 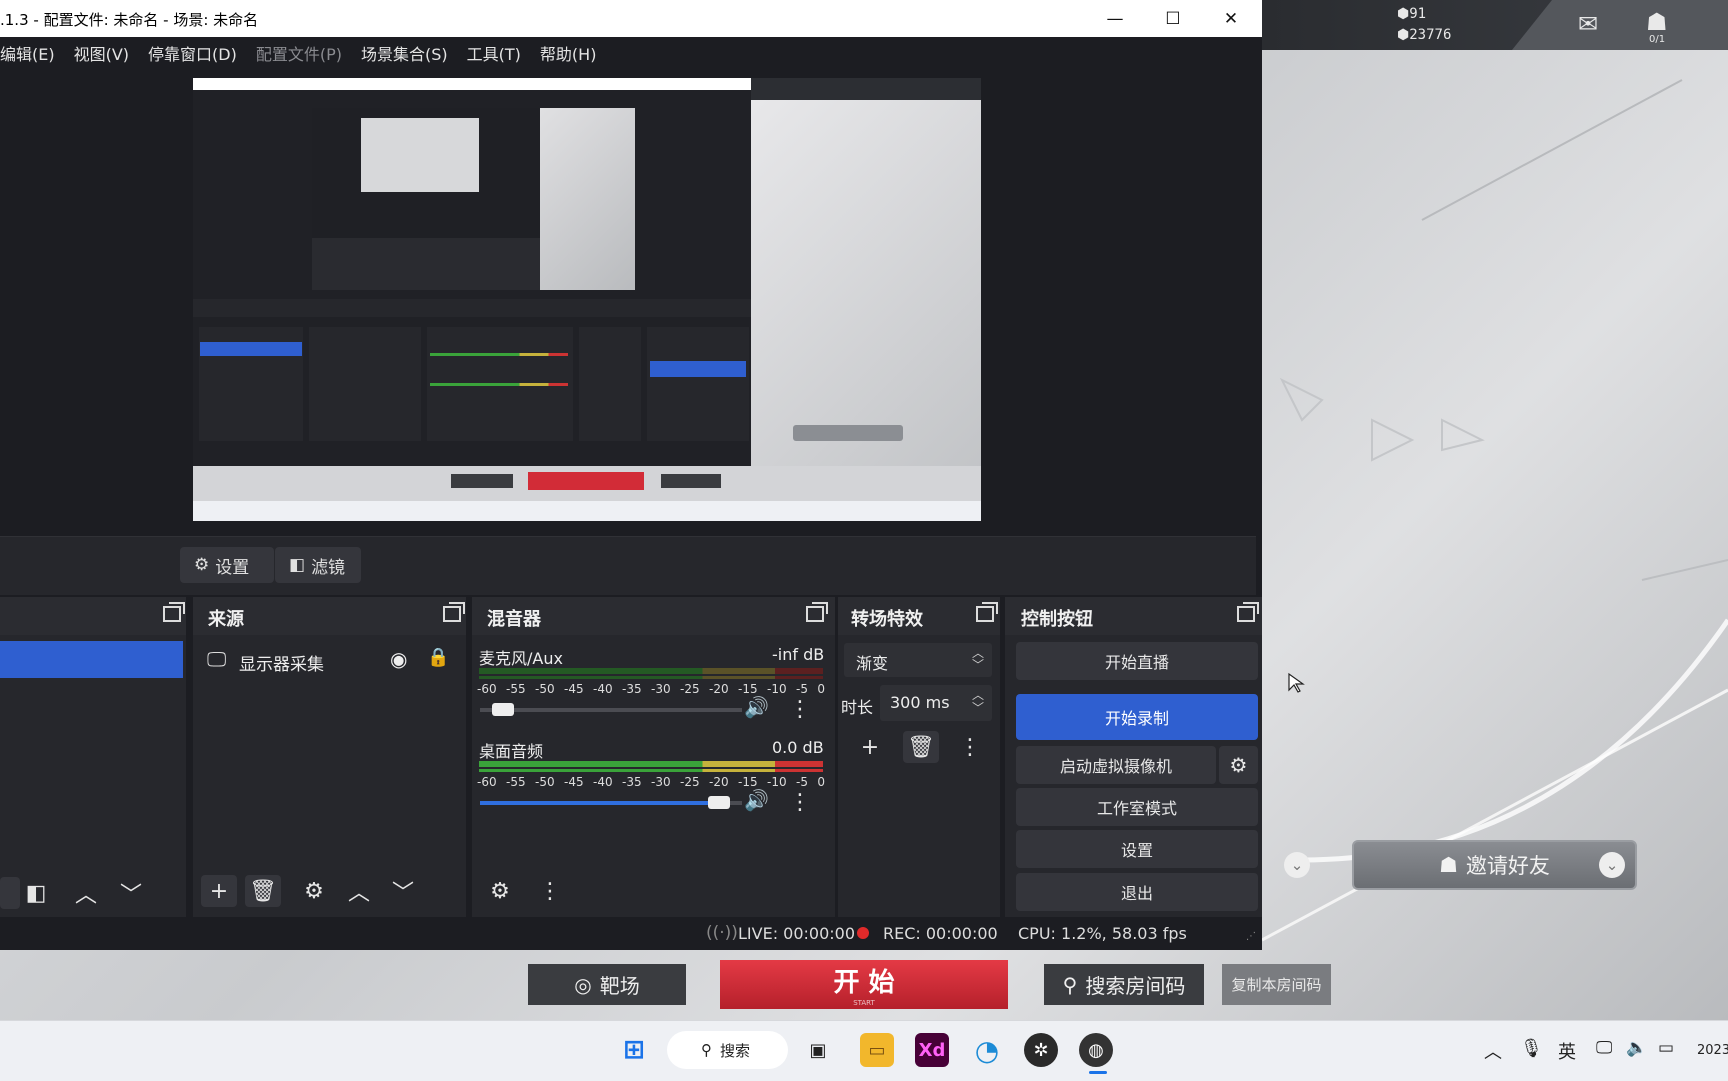 What do you see at coordinates (438, 657) in the screenshot?
I see `lock-icon: 🔒` at bounding box center [438, 657].